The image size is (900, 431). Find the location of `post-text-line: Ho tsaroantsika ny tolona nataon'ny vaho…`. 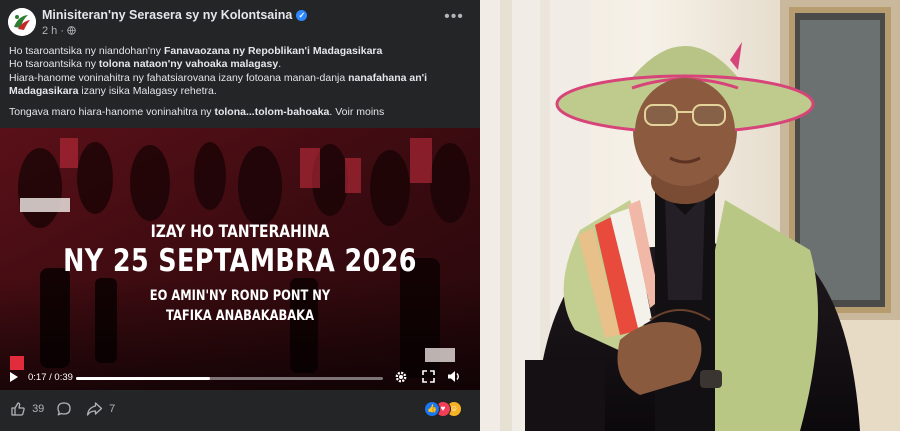

post-text-line: Ho tsaroantsika ny tolona nataon'ny vaho… is located at coordinates (240, 64).